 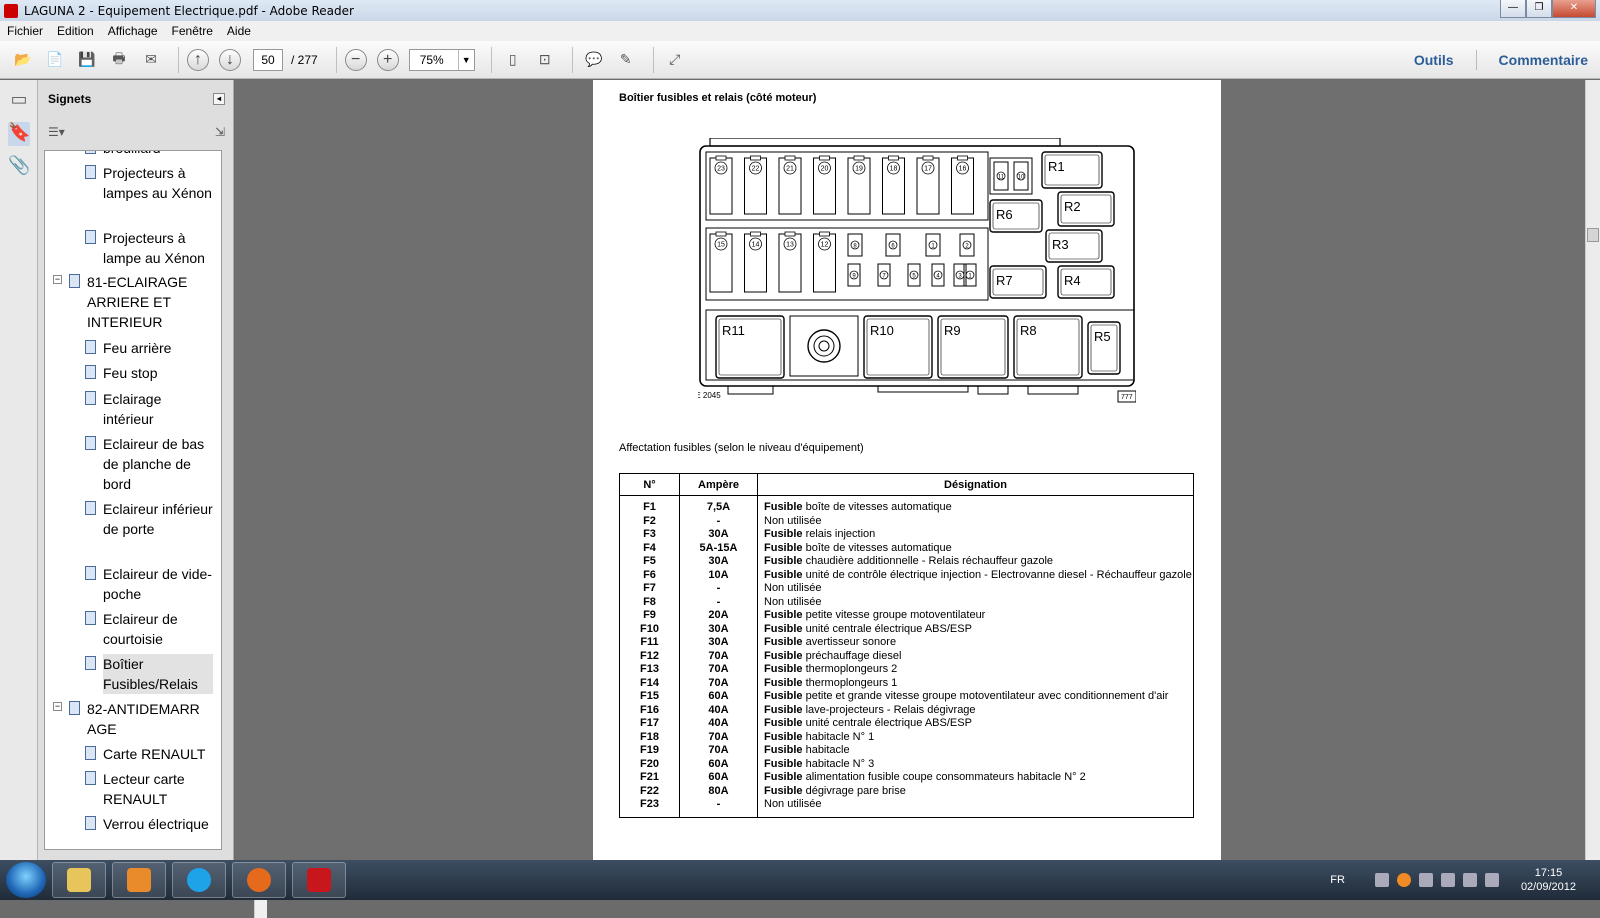 I want to click on fuse-number: F6, so click(x=649, y=575).